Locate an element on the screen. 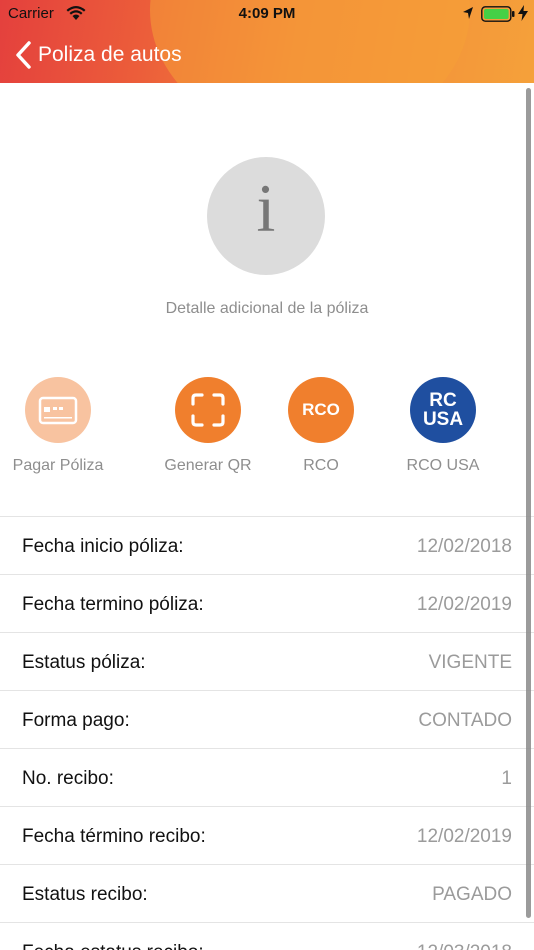 The height and width of the screenshot is (950, 534). generate-qr-button: Generar QR is located at coordinates (208, 426).